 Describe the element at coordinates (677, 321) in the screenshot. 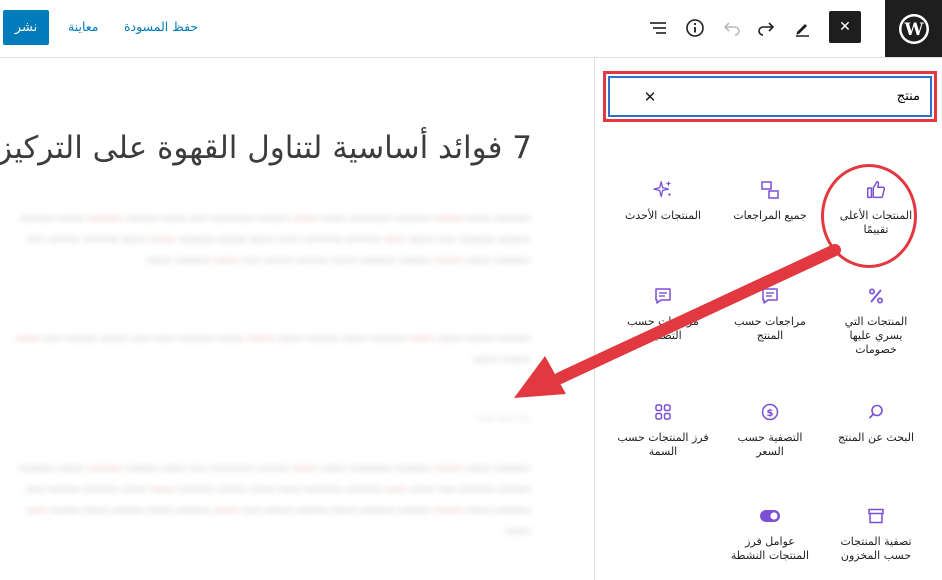

I see `annotation-arrow` at that location.